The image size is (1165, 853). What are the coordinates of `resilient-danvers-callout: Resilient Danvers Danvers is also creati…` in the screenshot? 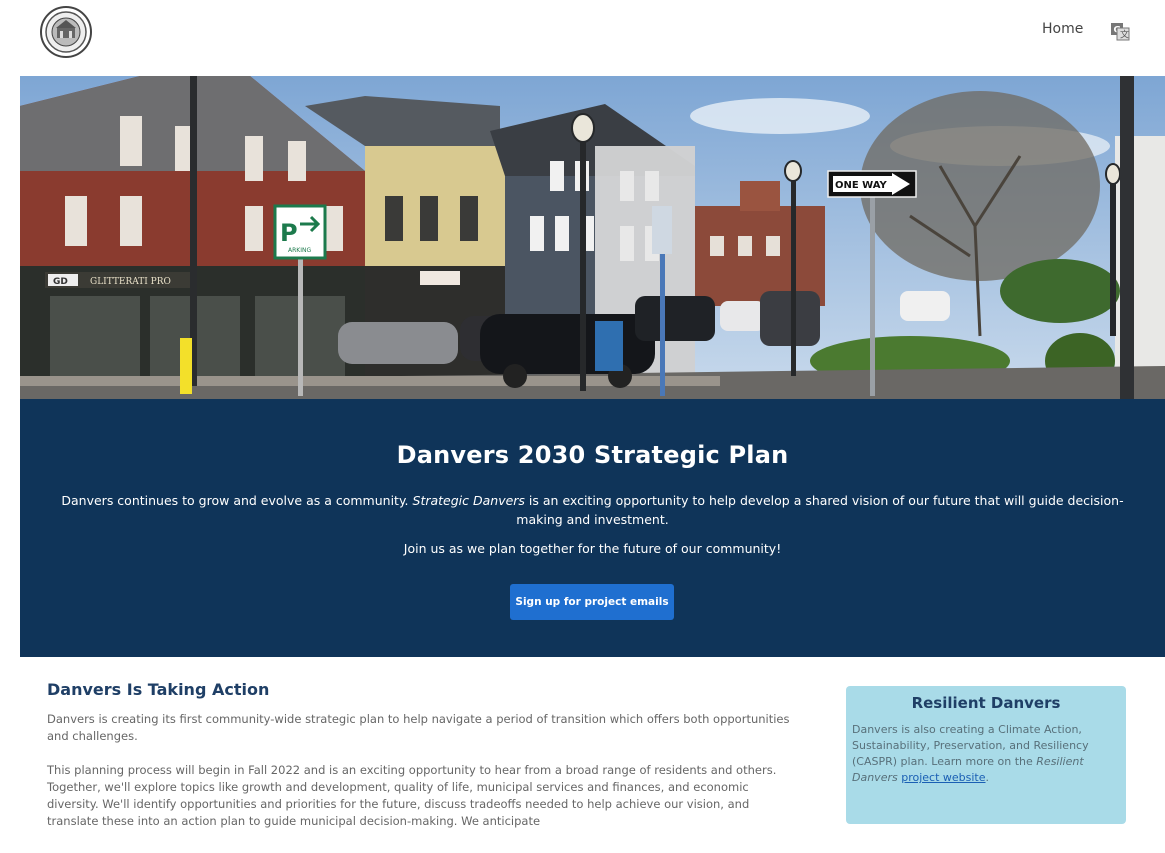 It's located at (986, 755).